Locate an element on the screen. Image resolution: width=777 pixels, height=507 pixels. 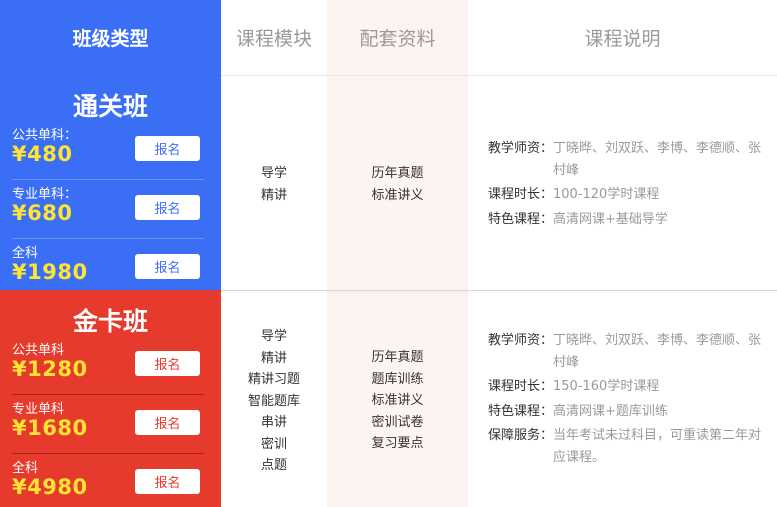
description-row-features: 特色课程： 高清网课+题库训练 is located at coordinates (630, 412).